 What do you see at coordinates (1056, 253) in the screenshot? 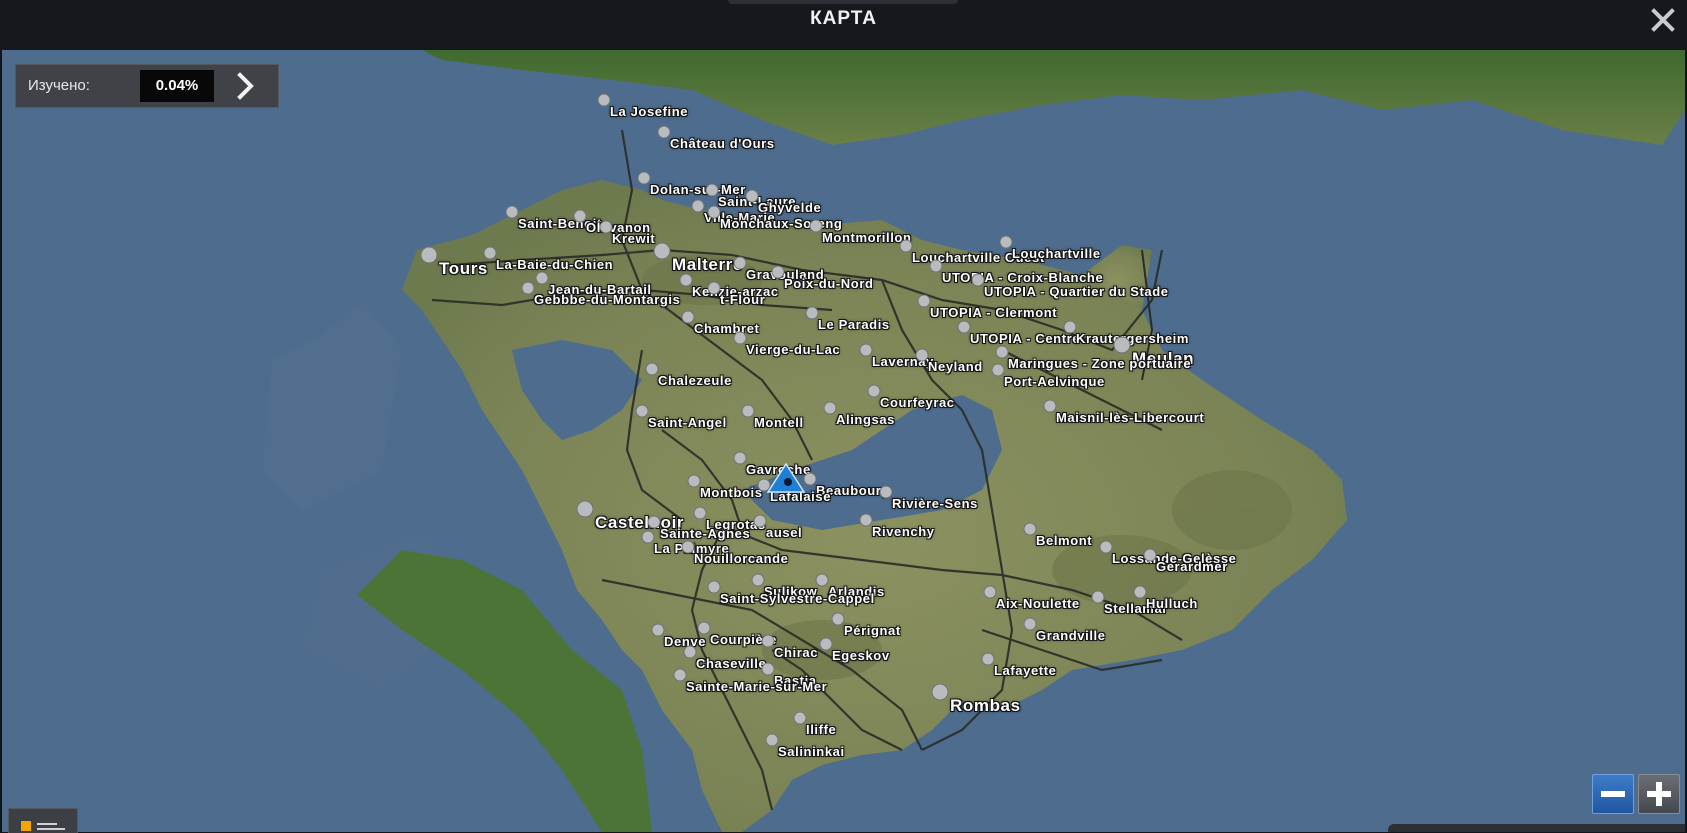
I see `city-label: Louchartville` at bounding box center [1056, 253].